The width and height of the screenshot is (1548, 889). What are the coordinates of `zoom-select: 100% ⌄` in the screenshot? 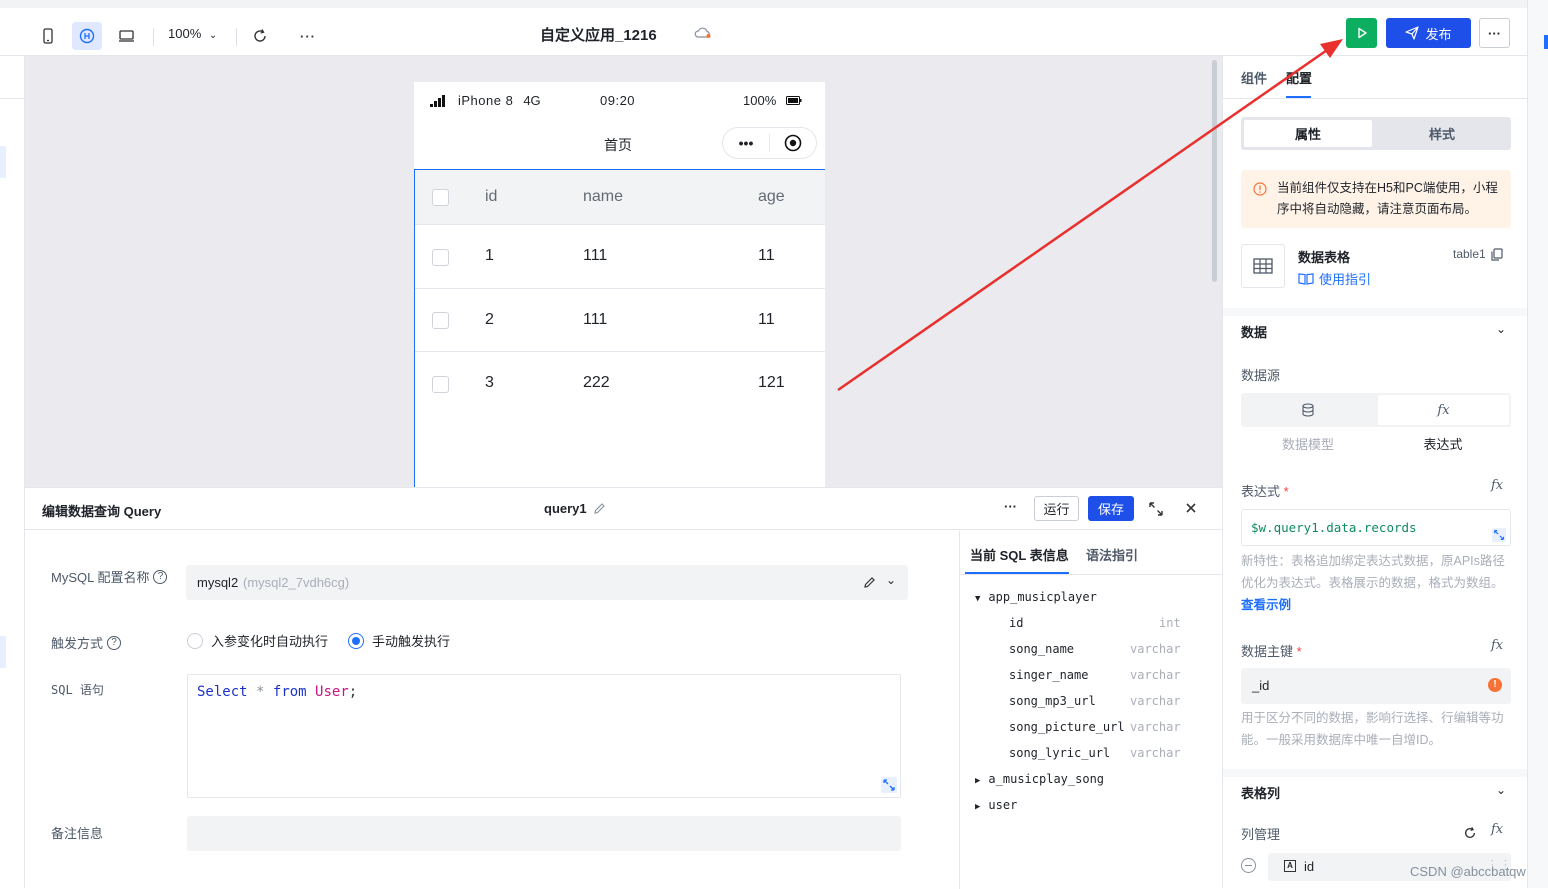 It's located at (192, 33).